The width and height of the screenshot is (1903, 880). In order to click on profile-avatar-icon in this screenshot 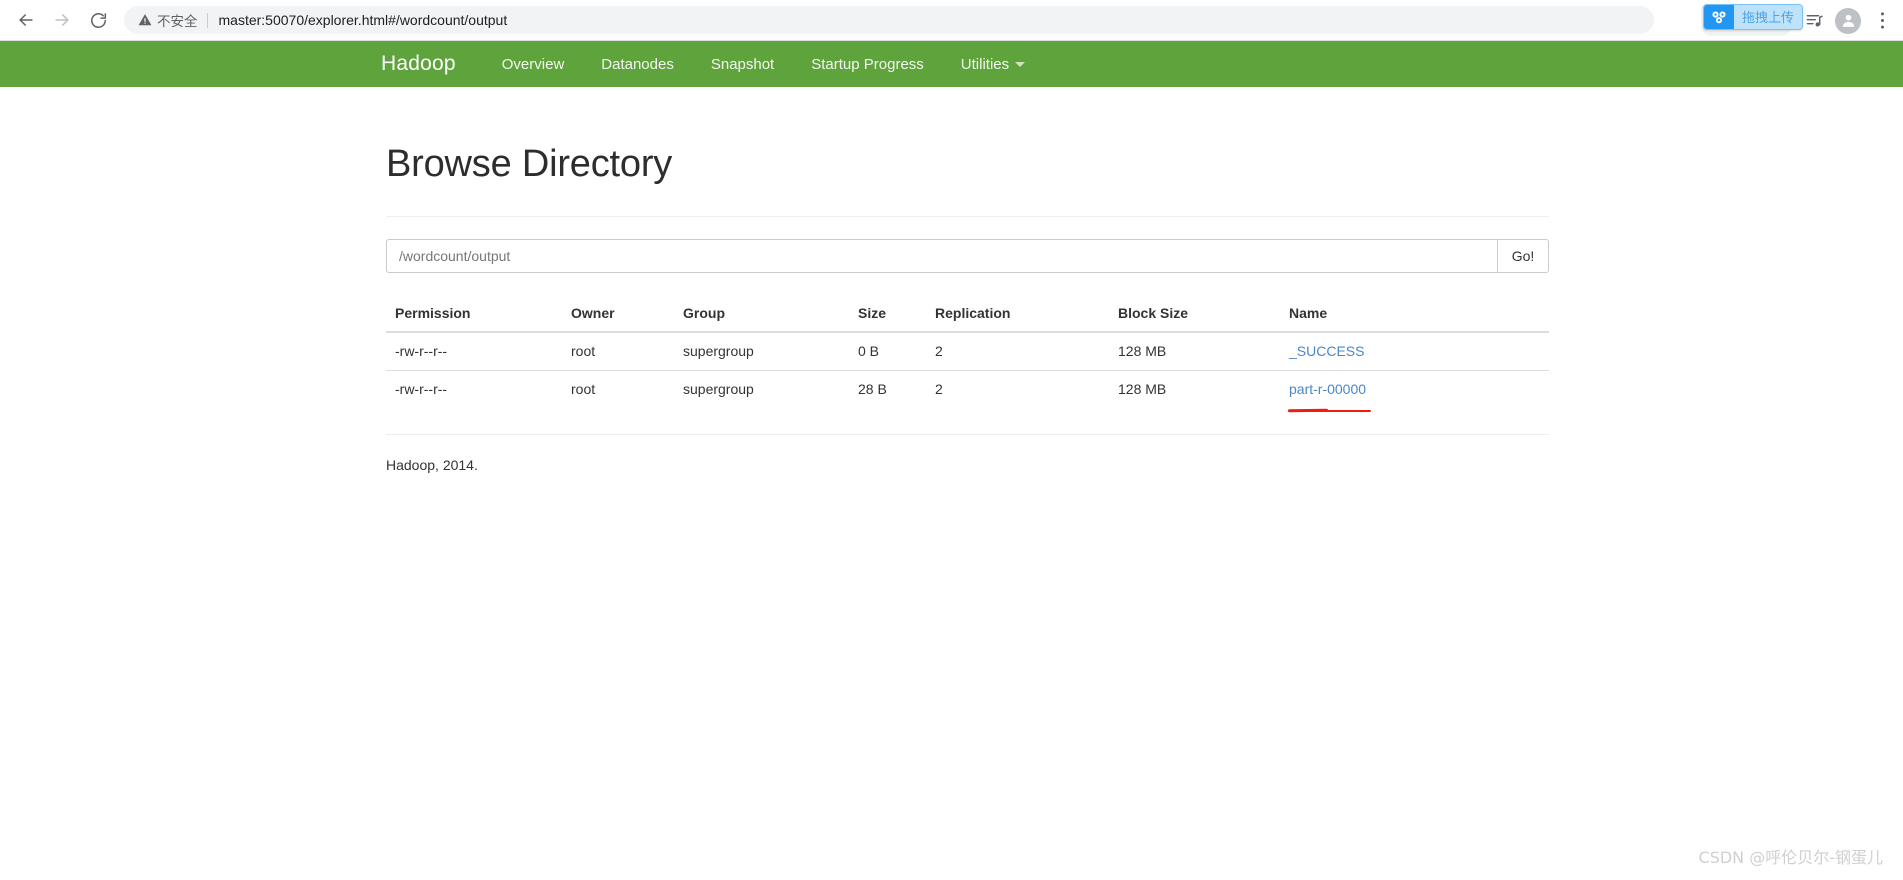, I will do `click(1848, 20)`.